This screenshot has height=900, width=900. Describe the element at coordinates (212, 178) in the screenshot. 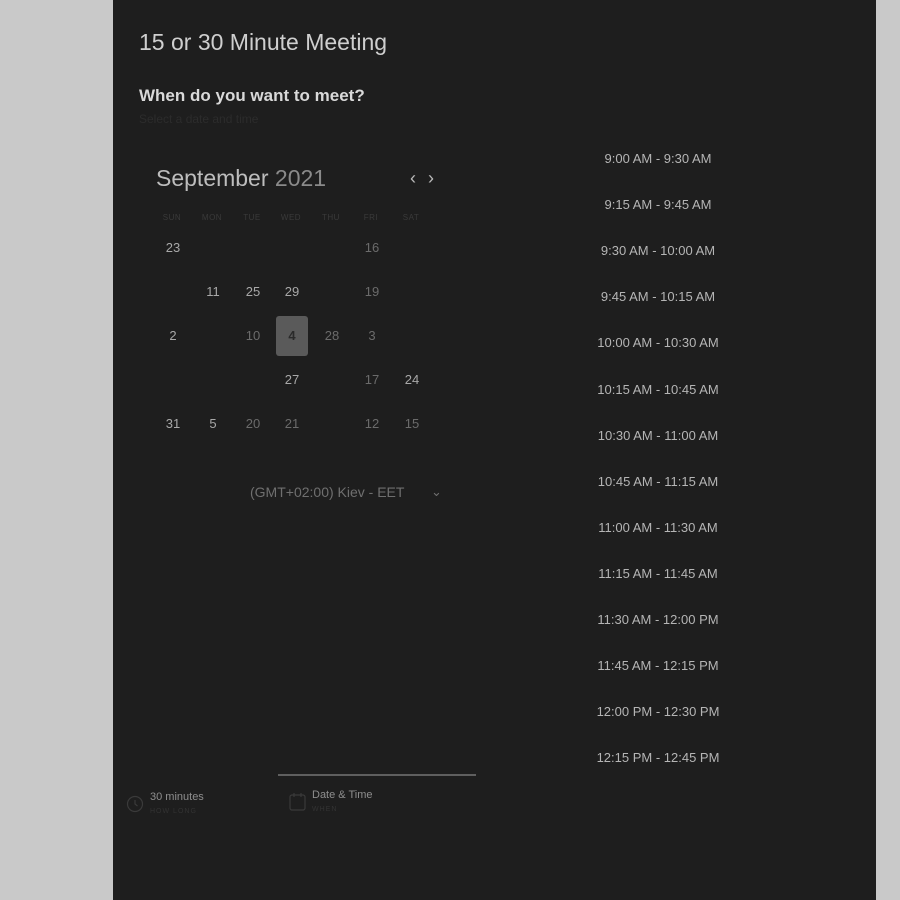

I see `month-label: September` at that location.